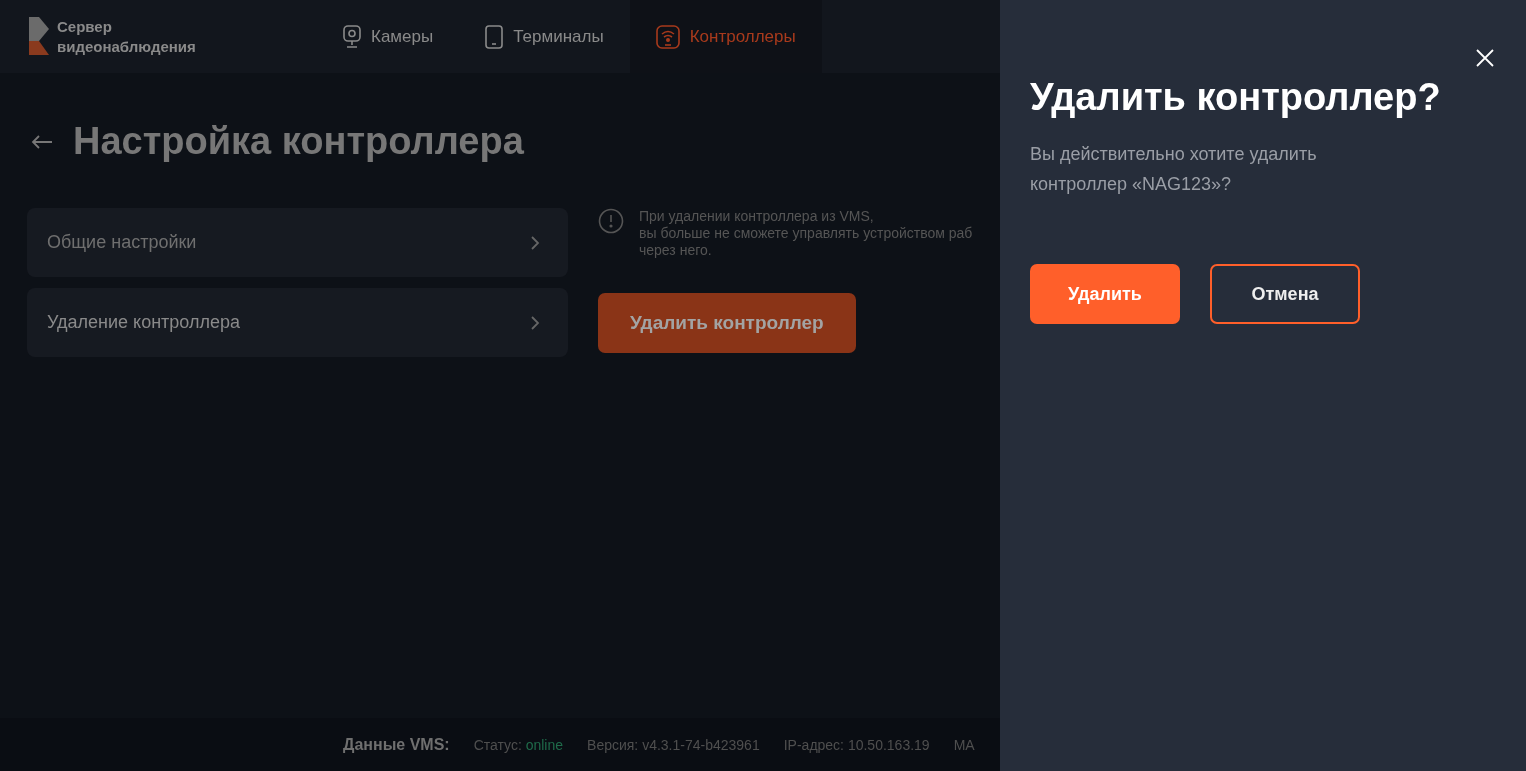 Image resolution: width=1526 pixels, height=771 pixels. What do you see at coordinates (42, 141) in the screenshot?
I see `back-arrow-icon` at bounding box center [42, 141].